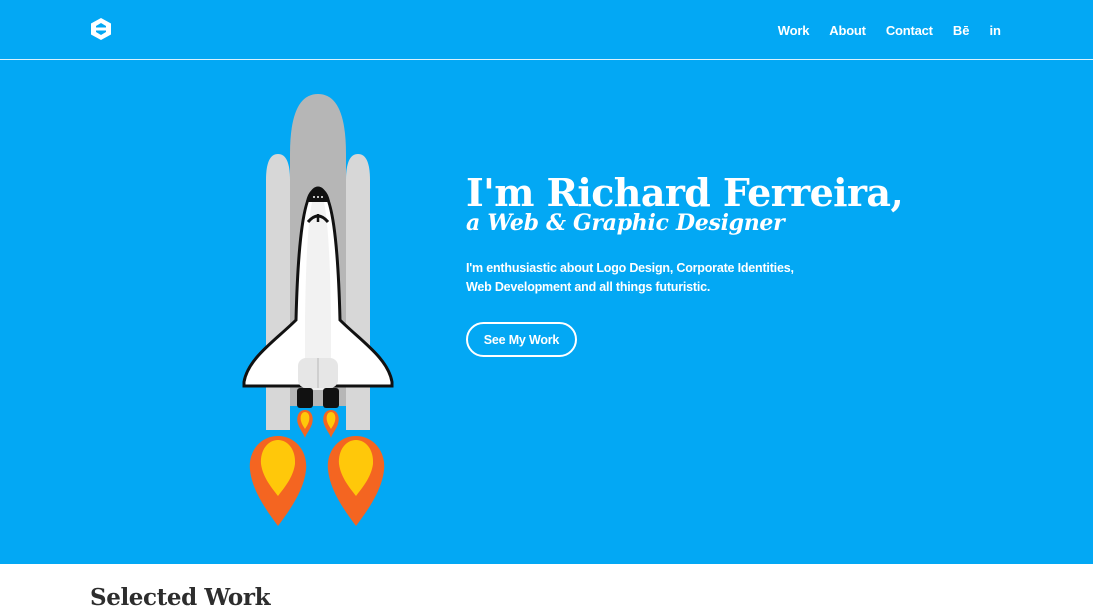  I want to click on linkedin-icon: in, so click(995, 30).